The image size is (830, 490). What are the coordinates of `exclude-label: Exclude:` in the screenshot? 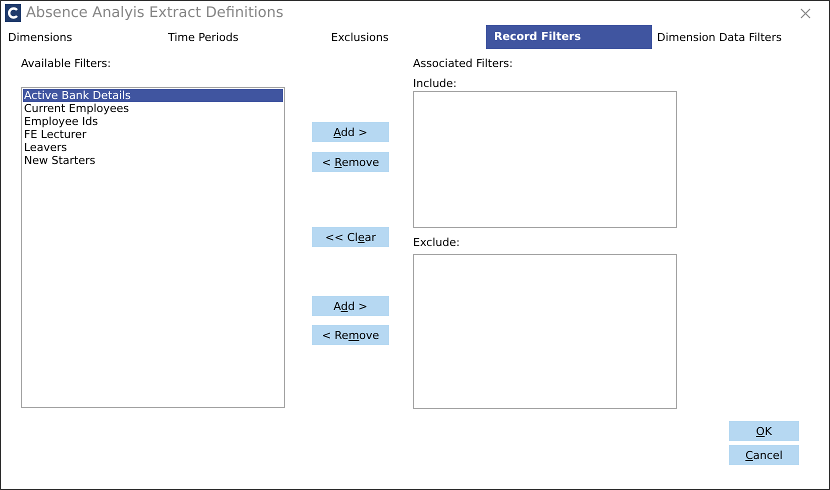 It's located at (436, 243).